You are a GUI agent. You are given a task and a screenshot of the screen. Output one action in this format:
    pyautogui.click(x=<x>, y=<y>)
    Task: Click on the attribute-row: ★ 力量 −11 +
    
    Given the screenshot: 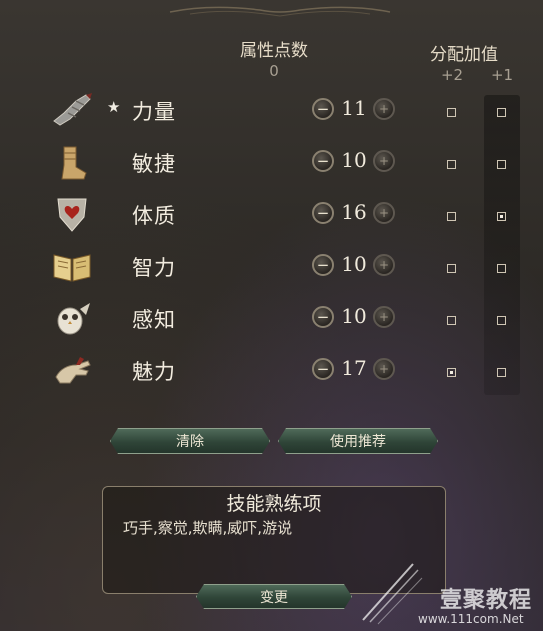 What is the action you would take?
    pyautogui.click(x=271, y=110)
    